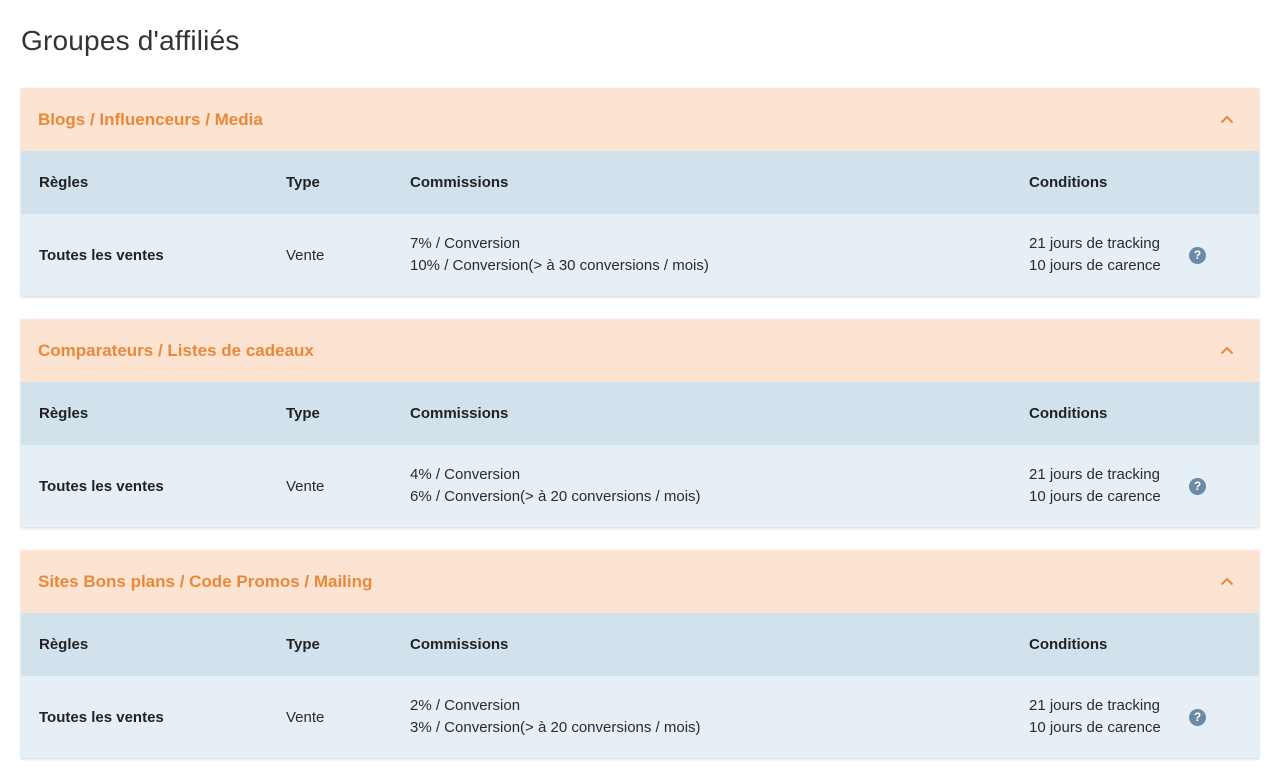  What do you see at coordinates (130, 40) in the screenshot?
I see `page-title: Groupes d'affiliés` at bounding box center [130, 40].